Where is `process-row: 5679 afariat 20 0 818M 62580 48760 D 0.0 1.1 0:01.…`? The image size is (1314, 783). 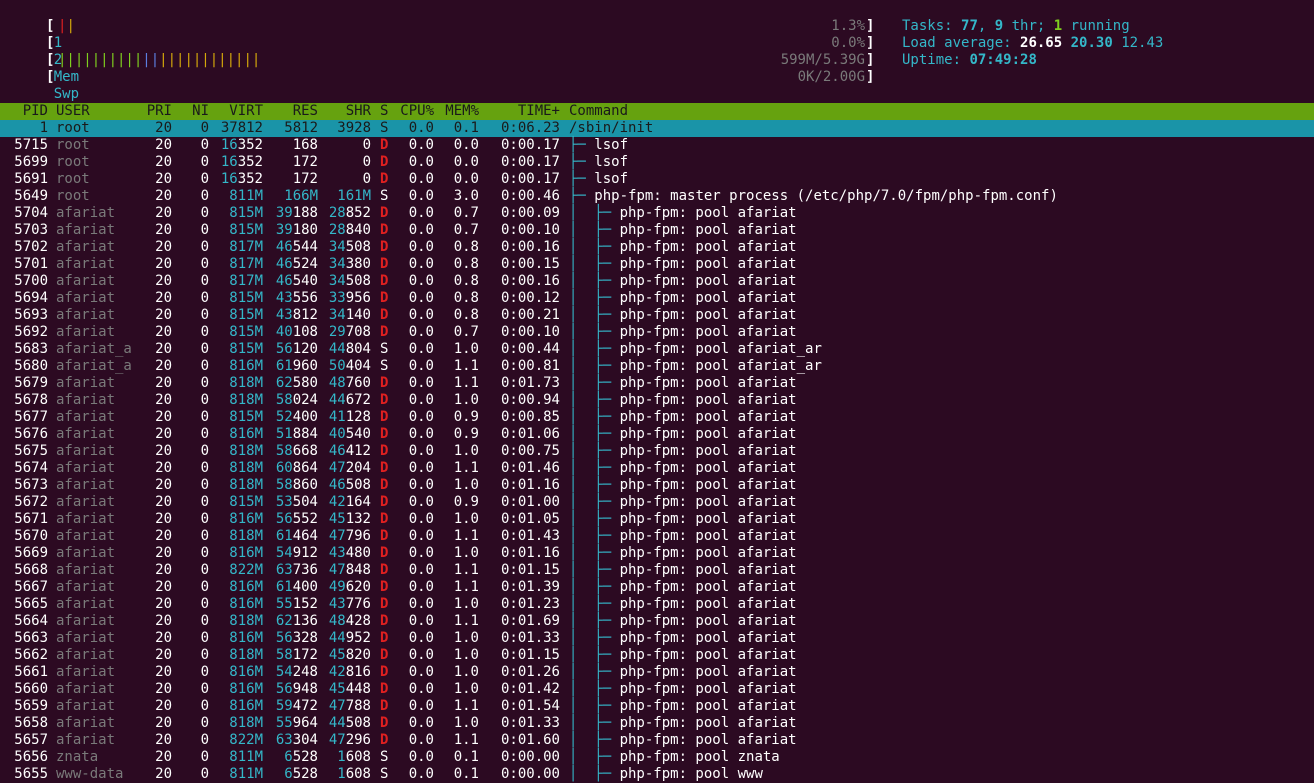 process-row: 5679 afariat 20 0 818M 62580 48760 D 0.0 1.1 0:01.… is located at coordinates (657, 383).